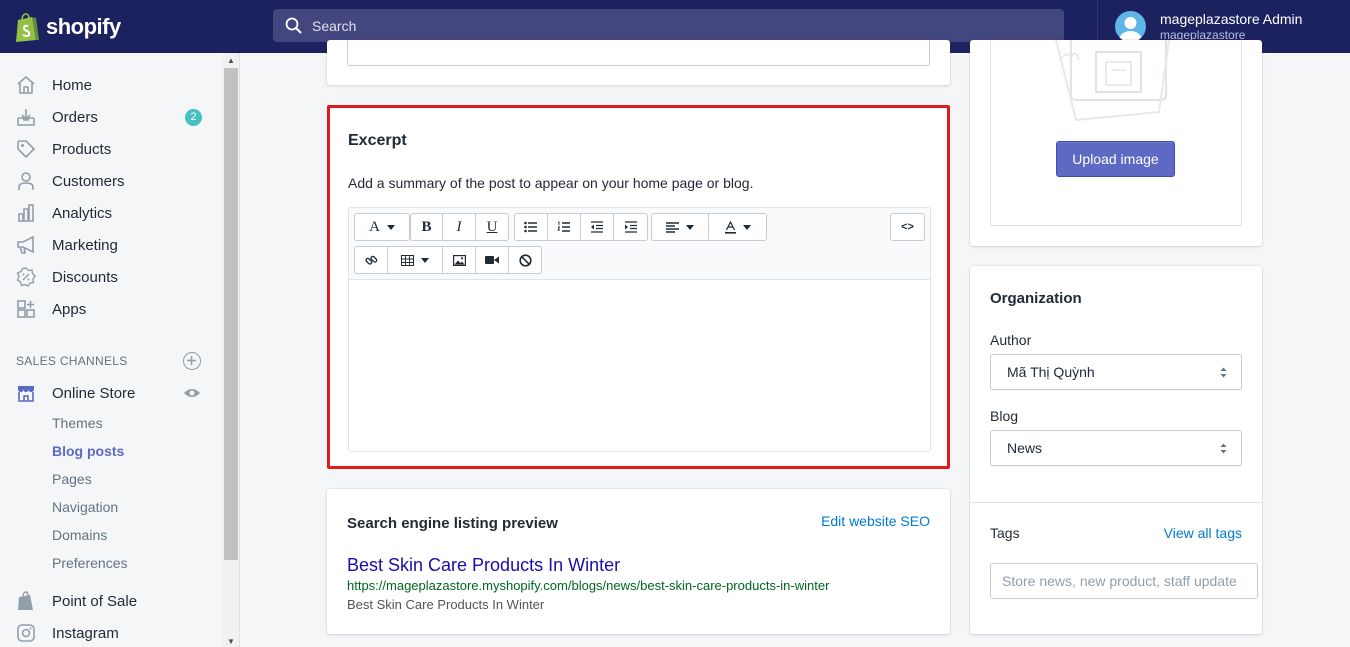 This screenshot has height=647, width=1350. What do you see at coordinates (452, 523) in the screenshot?
I see `seo-title: Search engine listing preview` at bounding box center [452, 523].